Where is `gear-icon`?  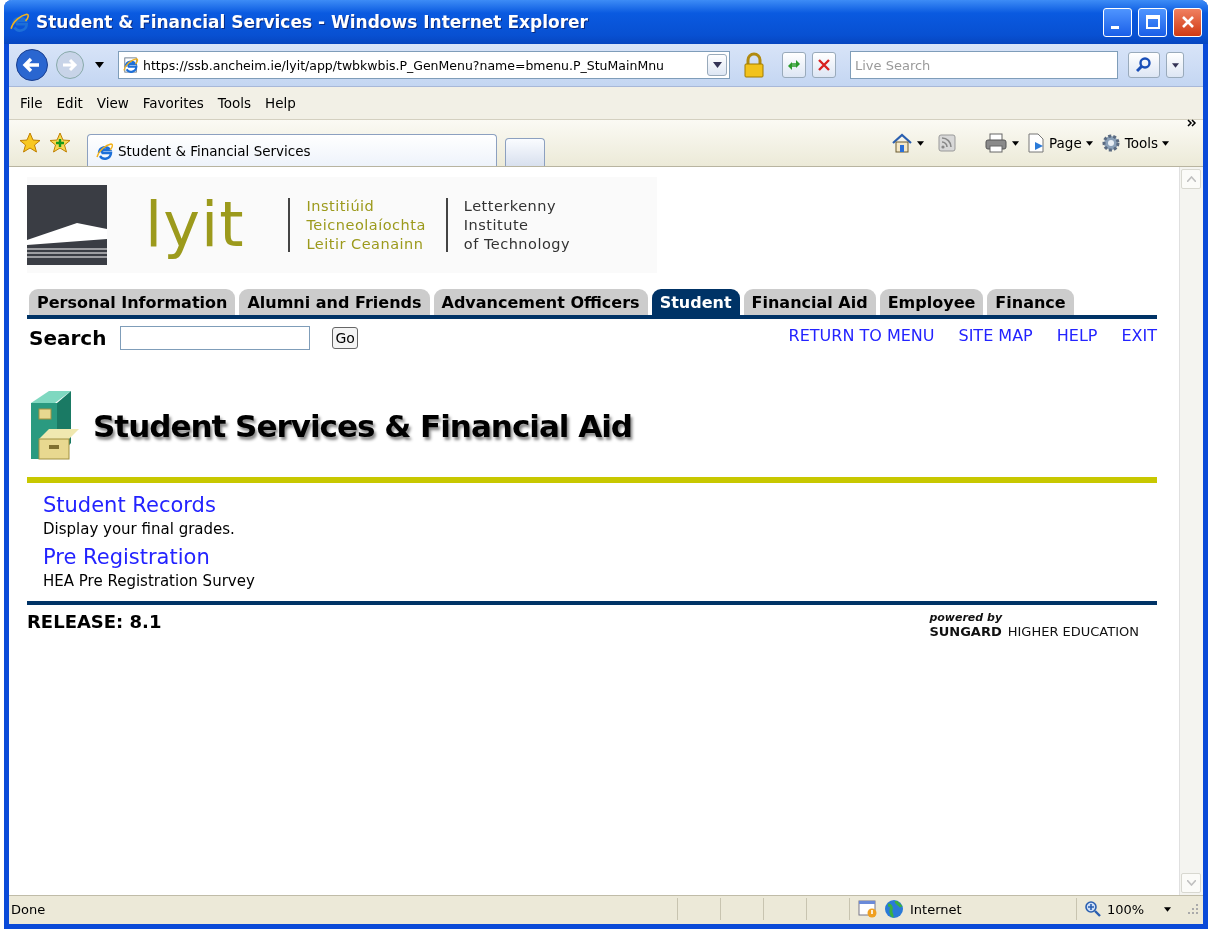 gear-icon is located at coordinates (1110, 143).